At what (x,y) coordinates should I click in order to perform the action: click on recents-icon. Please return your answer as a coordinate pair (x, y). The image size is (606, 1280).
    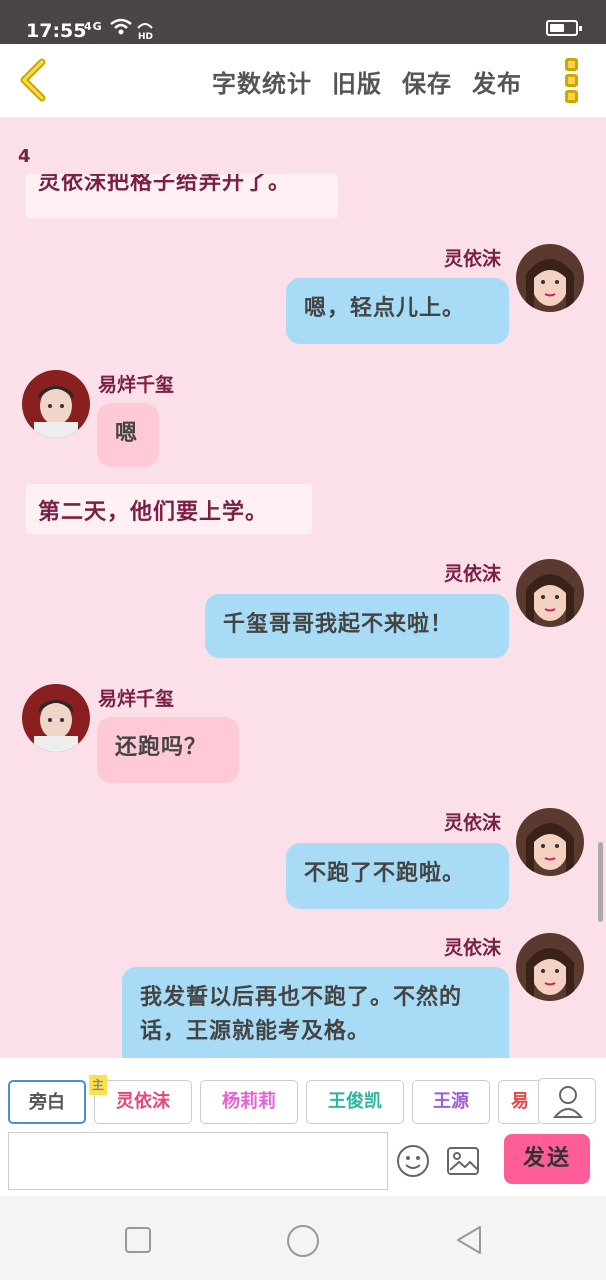
    Looking at the image, I should click on (138, 1240).